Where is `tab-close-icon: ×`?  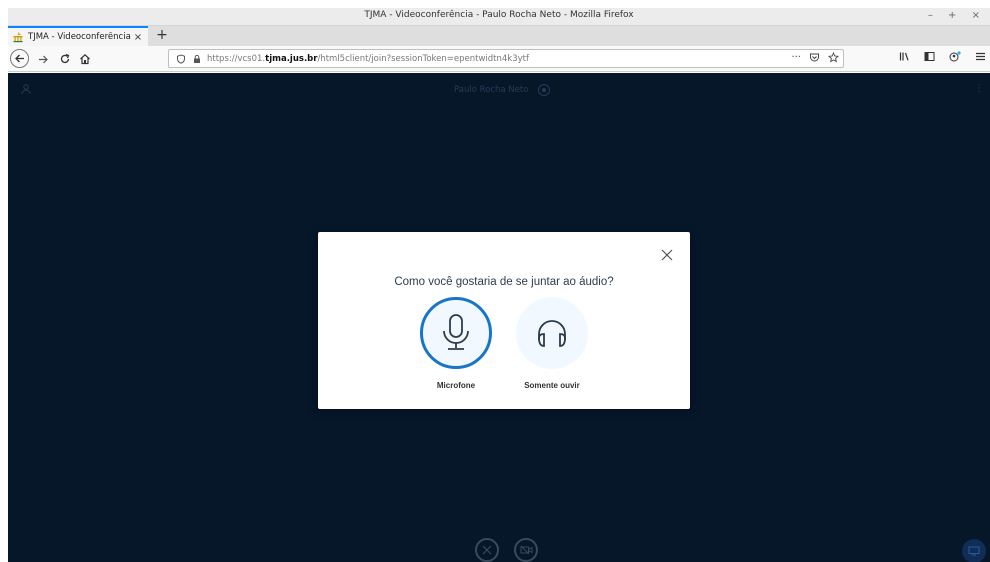
tab-close-icon: × is located at coordinates (138, 37).